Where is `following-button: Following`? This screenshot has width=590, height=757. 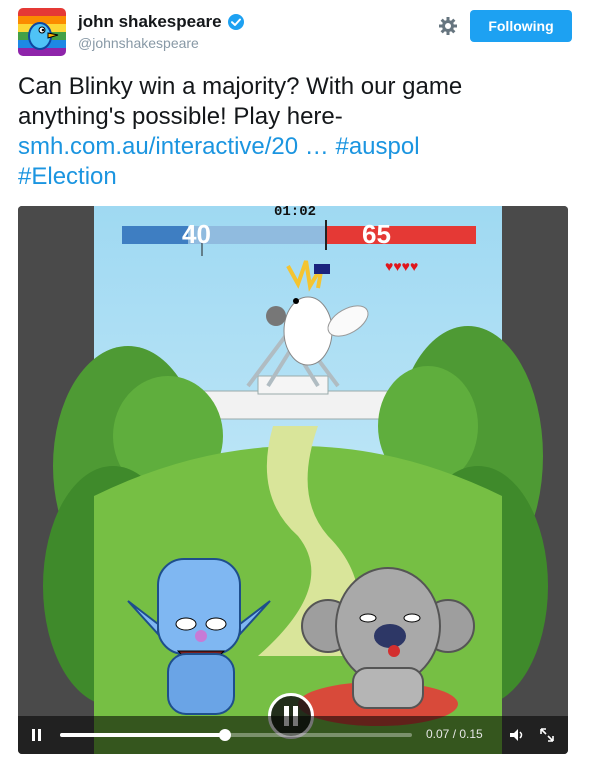
following-button: Following is located at coordinates (521, 26).